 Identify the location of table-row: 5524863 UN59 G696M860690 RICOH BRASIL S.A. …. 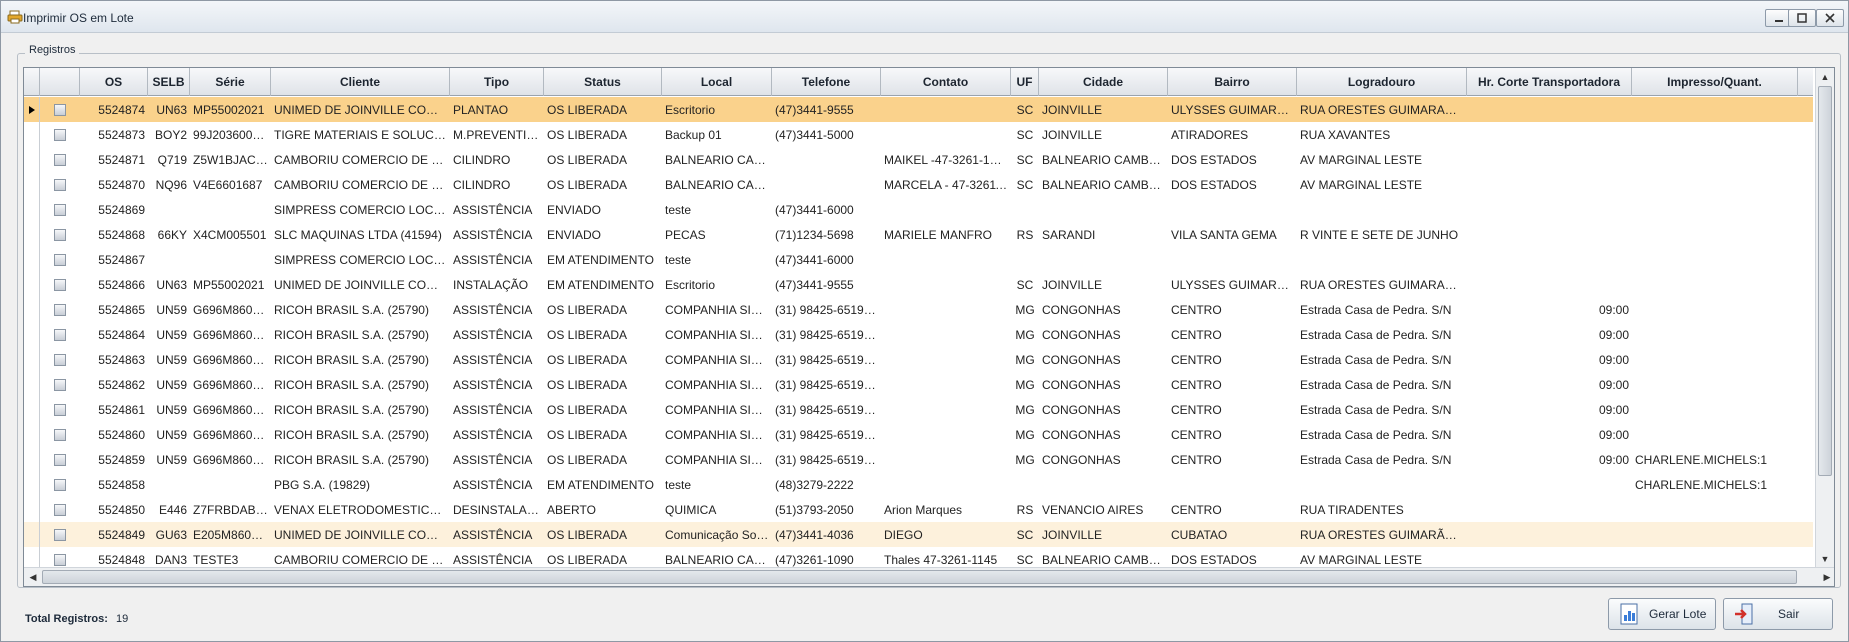
(918, 359).